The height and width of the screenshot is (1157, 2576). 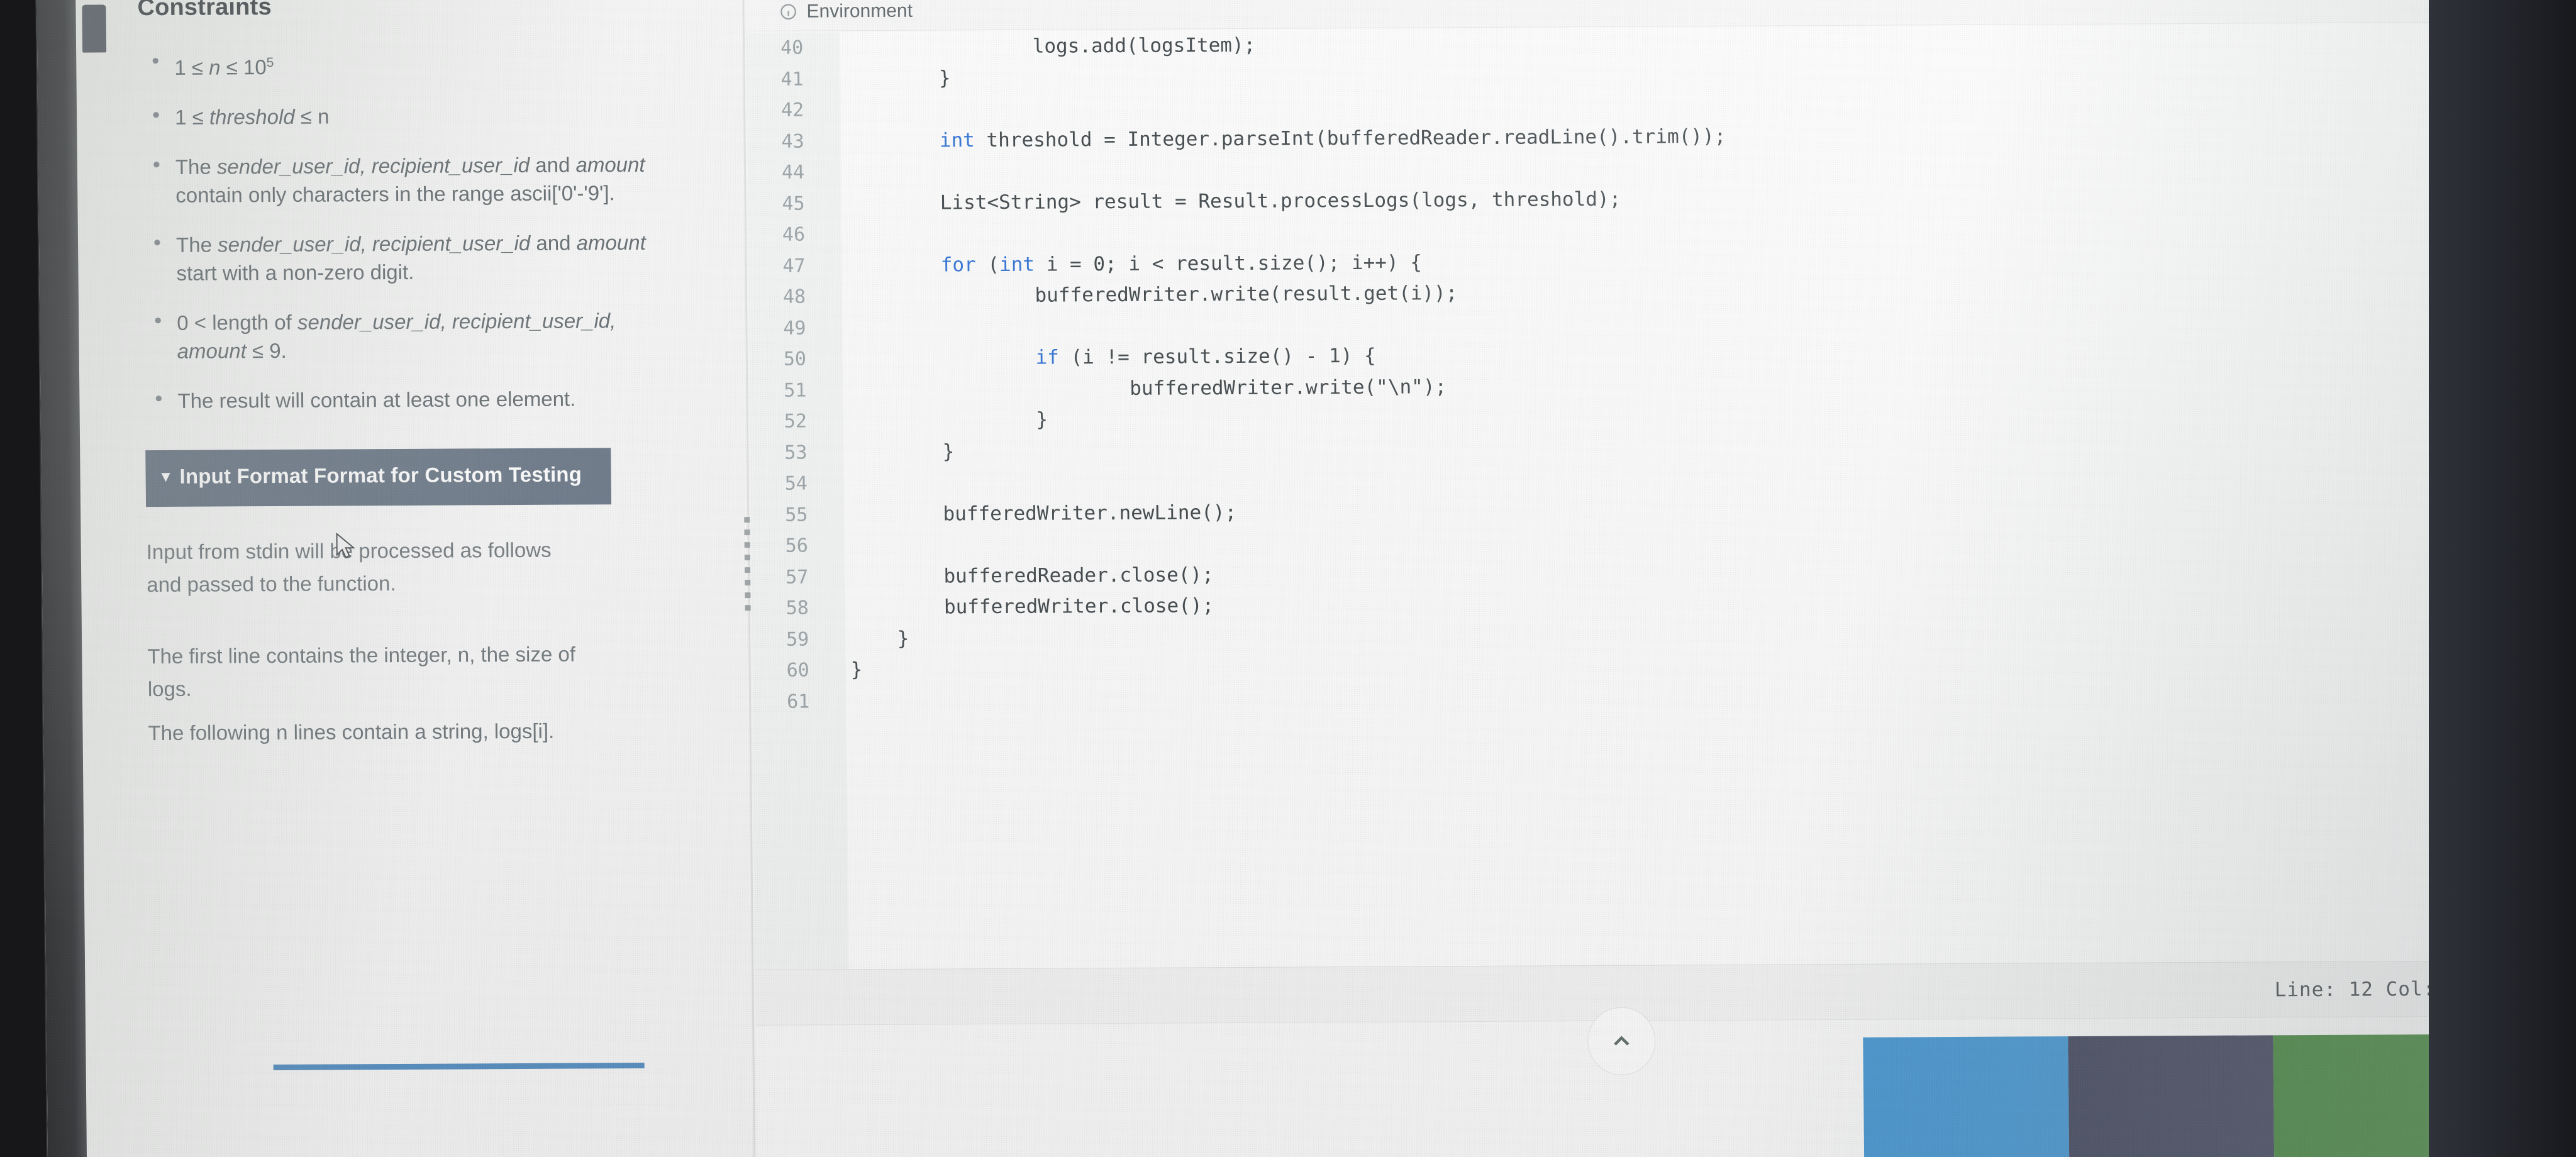 What do you see at coordinates (796, 453) in the screenshot?
I see `line-number: 53` at bounding box center [796, 453].